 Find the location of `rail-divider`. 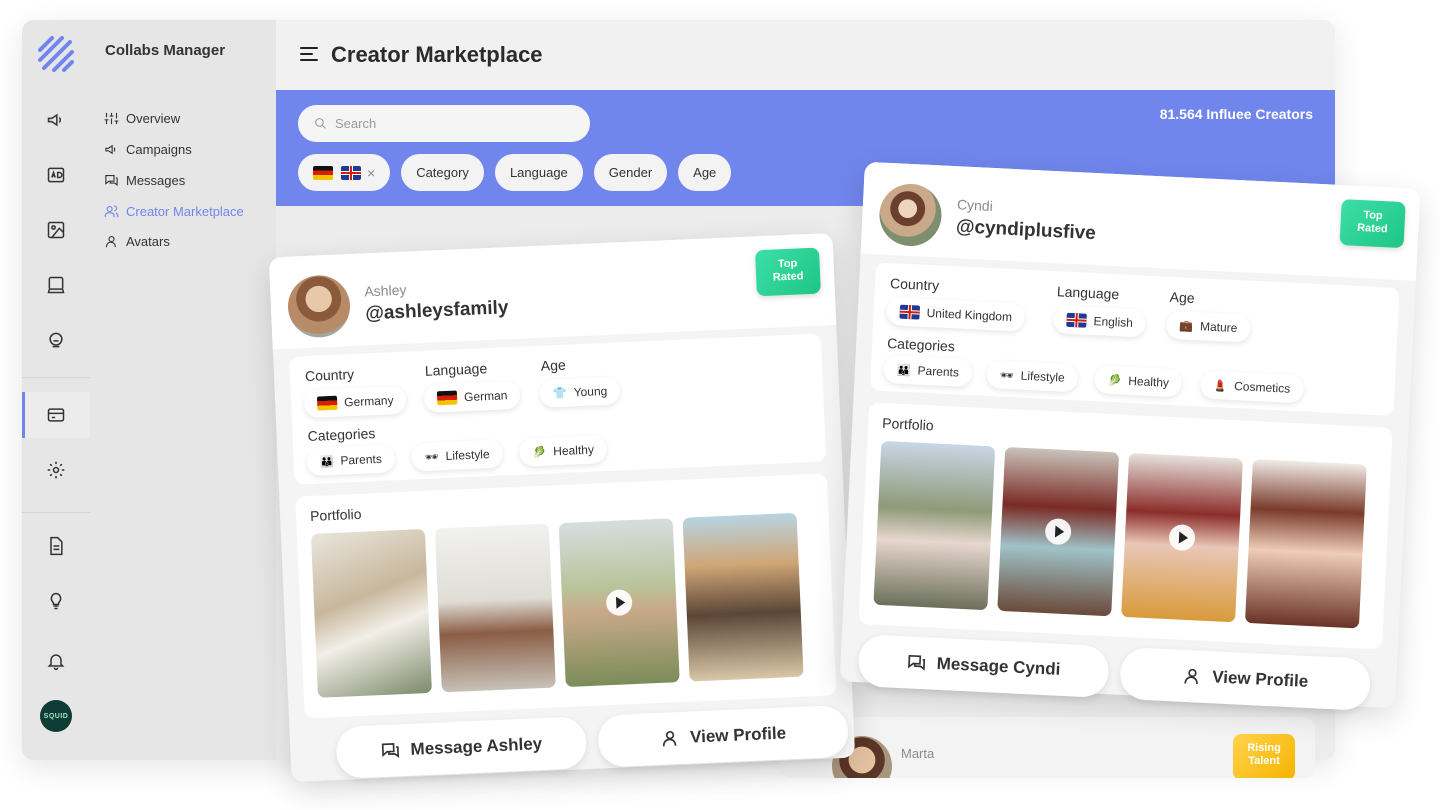

rail-divider is located at coordinates (56, 512).